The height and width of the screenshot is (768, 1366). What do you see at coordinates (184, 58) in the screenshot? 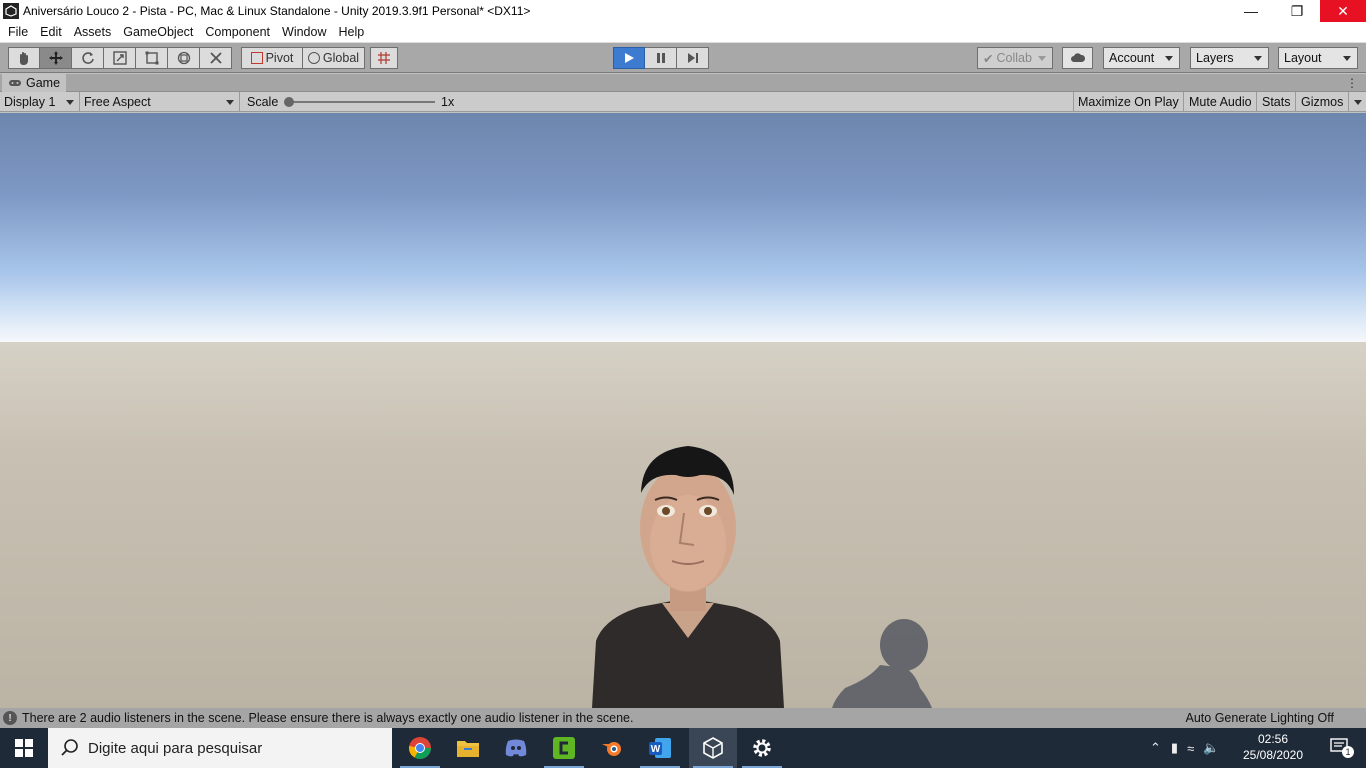
I see `transform-tool-icon` at bounding box center [184, 58].